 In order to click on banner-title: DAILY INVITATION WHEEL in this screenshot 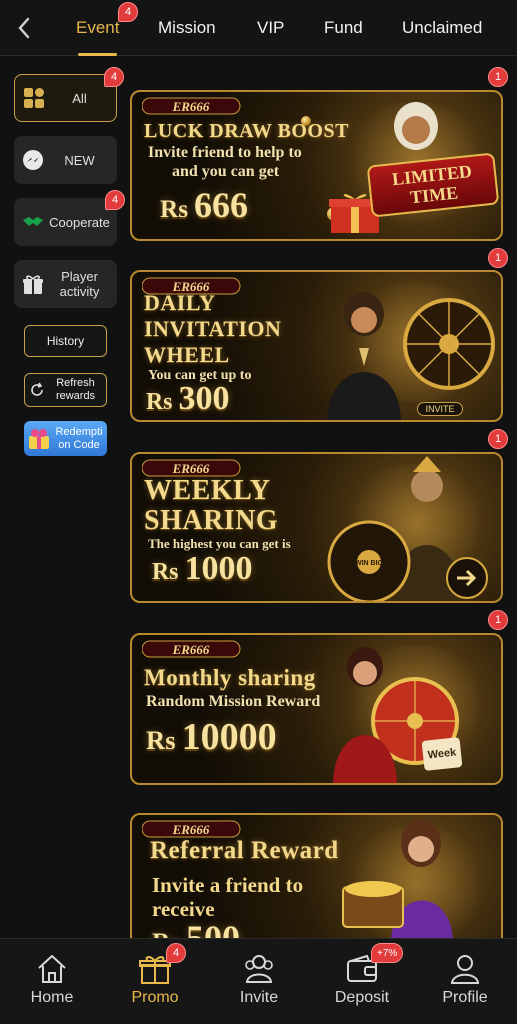, I will do `click(212, 329)`.